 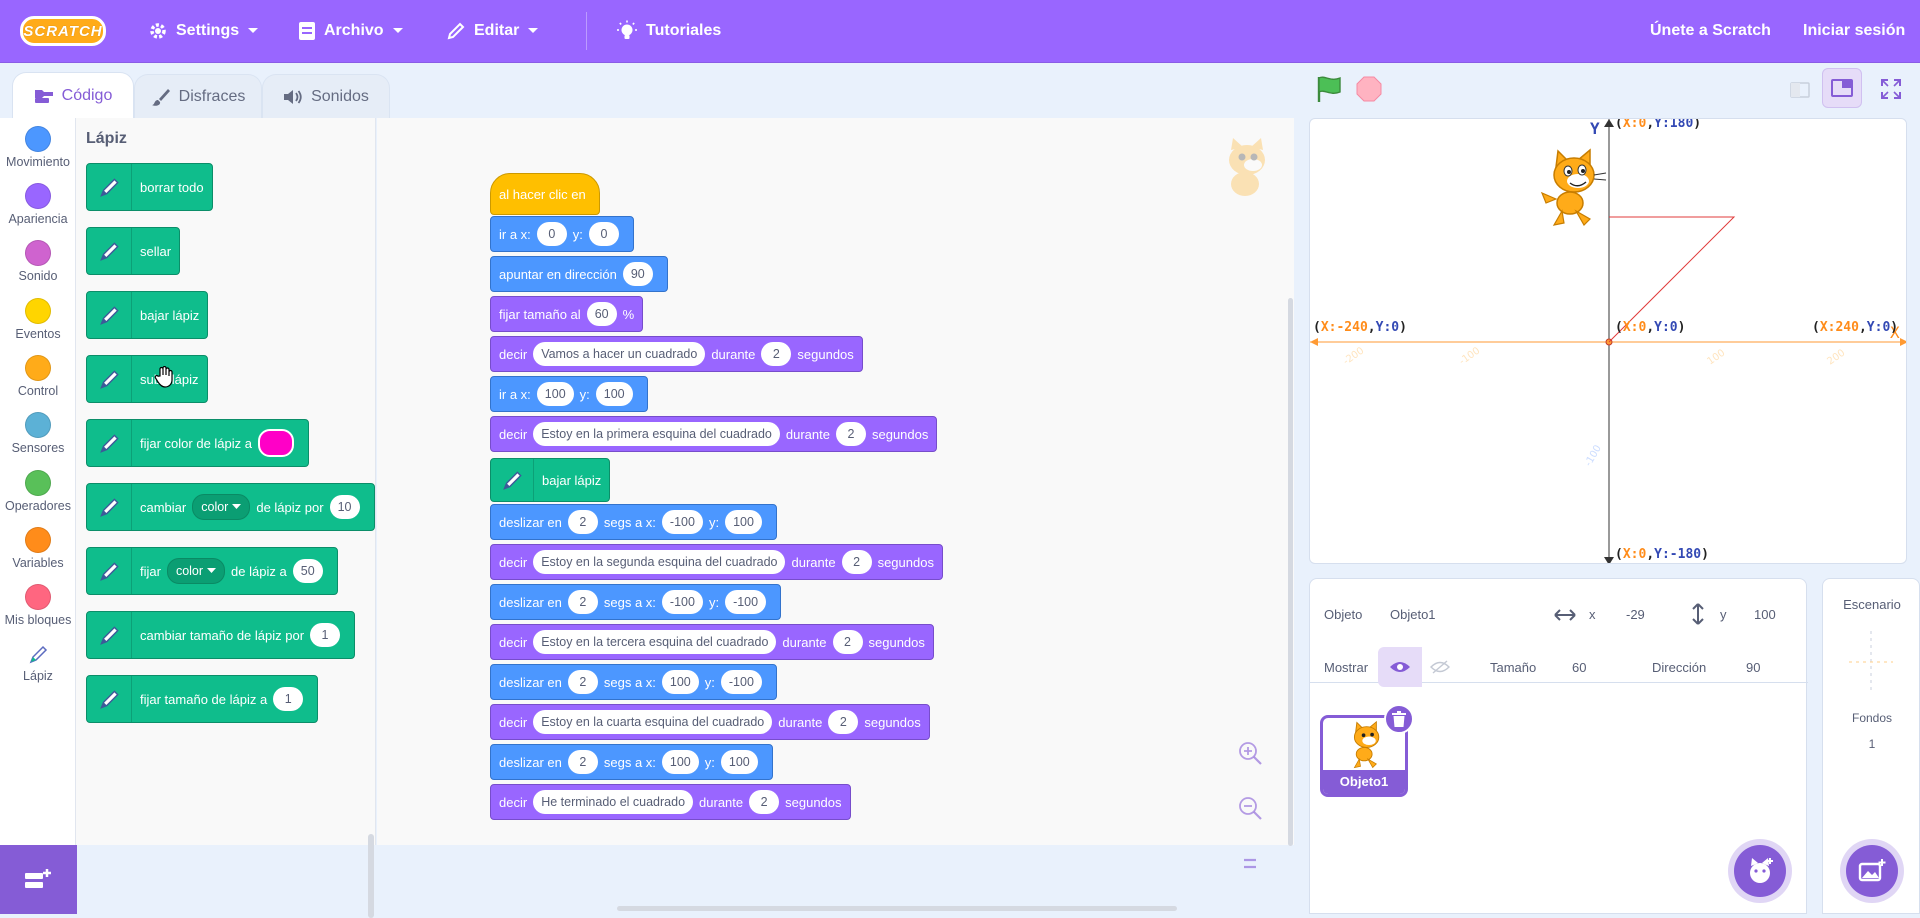 I want to click on category-variables: Variables, so click(x=38, y=548).